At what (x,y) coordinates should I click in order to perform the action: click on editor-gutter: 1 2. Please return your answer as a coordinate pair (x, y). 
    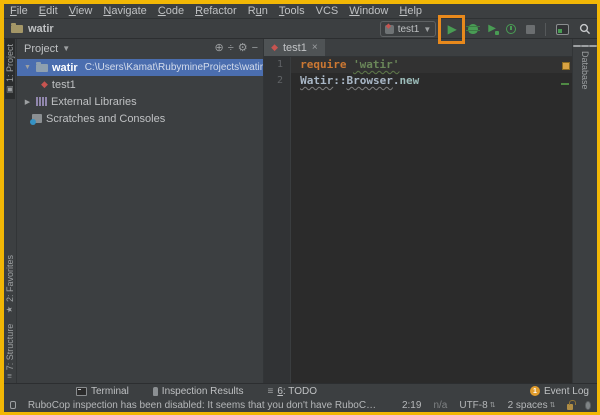
    Looking at the image, I should click on (278, 220).